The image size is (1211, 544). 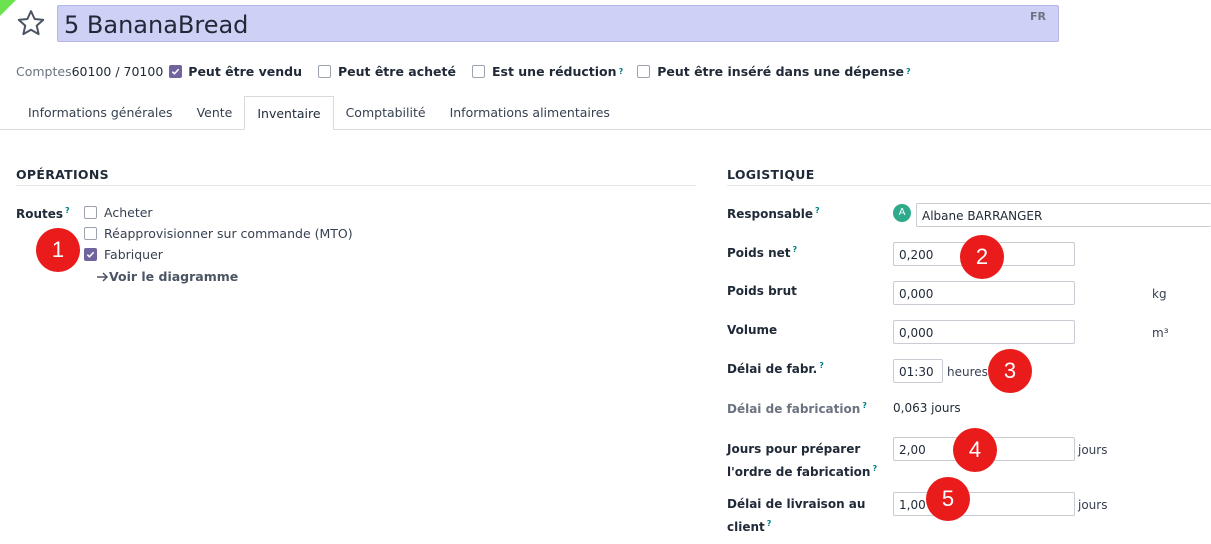 I want to click on gross-weight-input: 0,000, so click(x=984, y=293).